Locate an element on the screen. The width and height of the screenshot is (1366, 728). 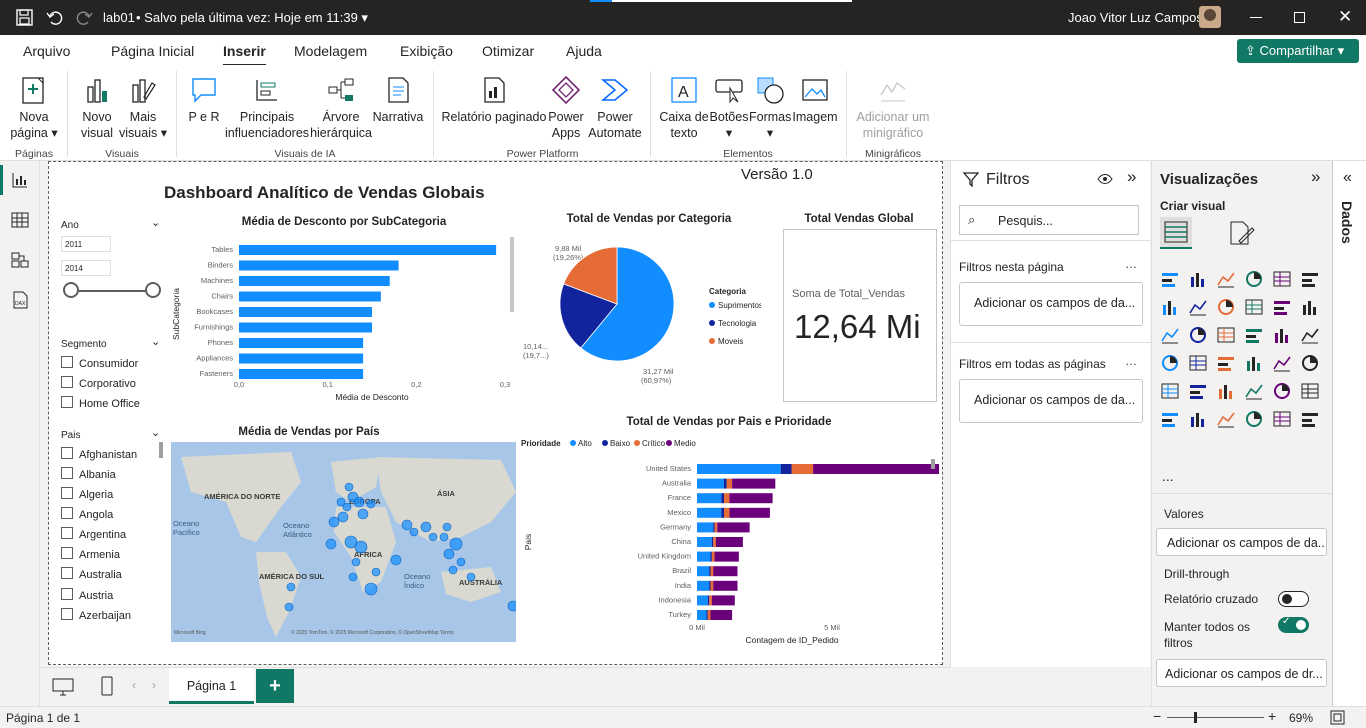
chevron-down-icon: ⌄ is located at coordinates (155, 432).